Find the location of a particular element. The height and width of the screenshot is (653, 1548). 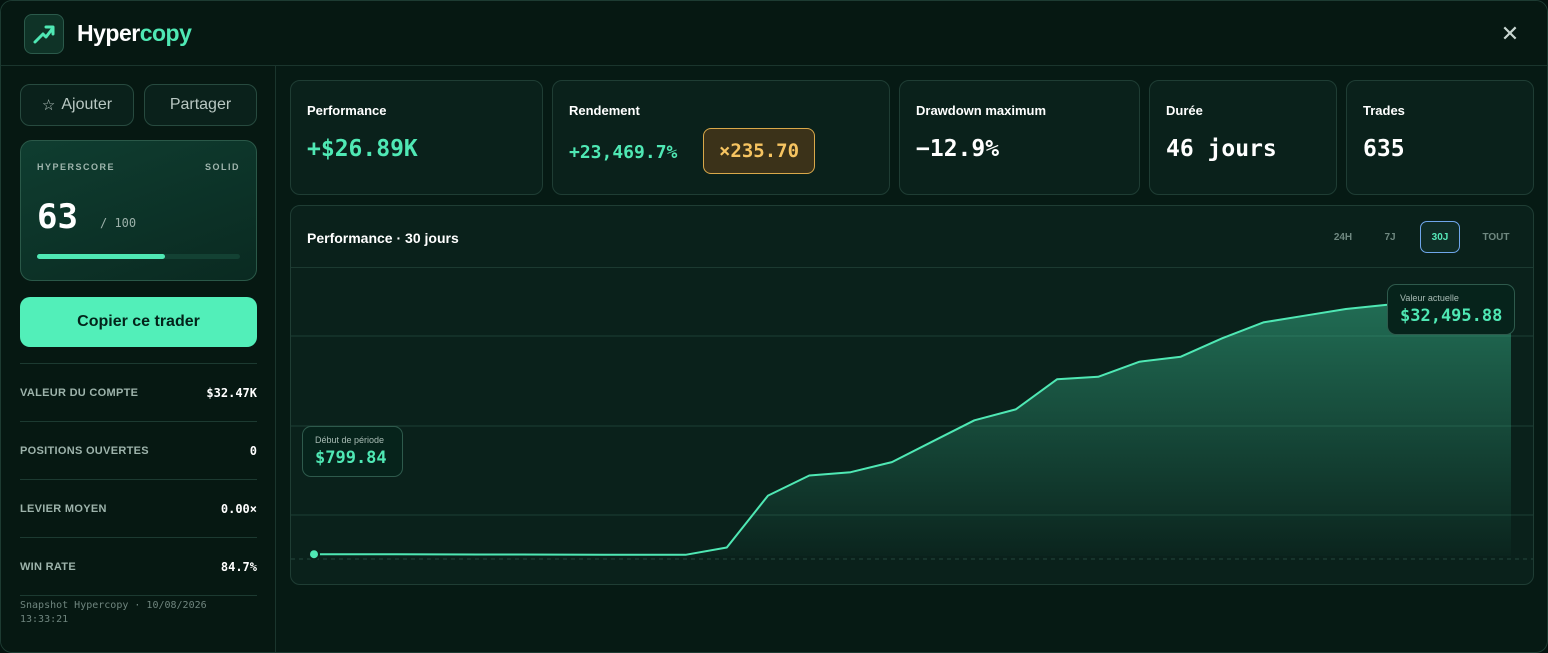

tooltip-value: $799.84 is located at coordinates (351, 458).